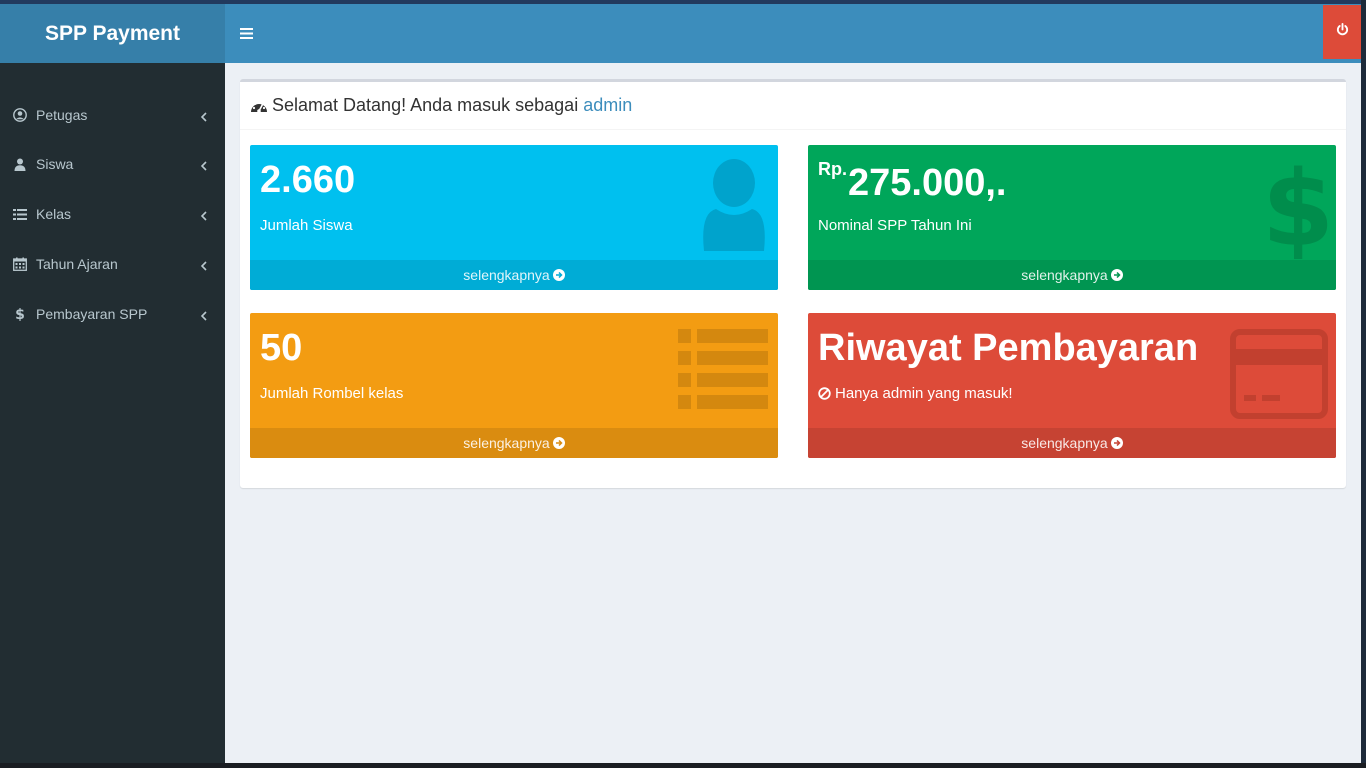 The image size is (1366, 768). I want to click on tile-value: Riwayat Pembayaran, so click(1008, 348).